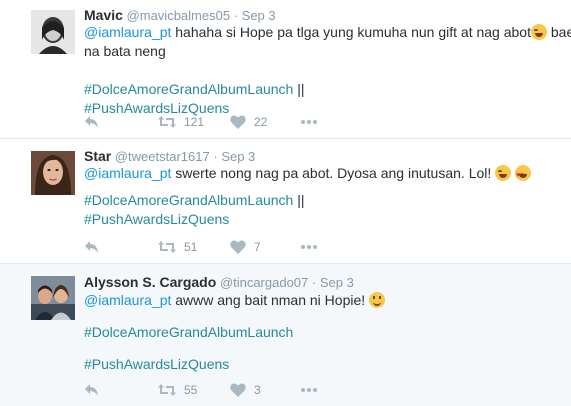  I want to click on like-button: 3, so click(245, 390).